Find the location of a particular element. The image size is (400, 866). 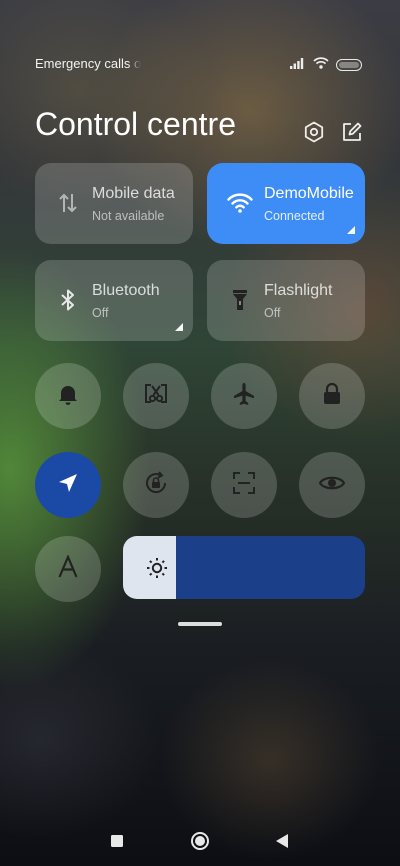

page-title: Control centre is located at coordinates (135, 124).